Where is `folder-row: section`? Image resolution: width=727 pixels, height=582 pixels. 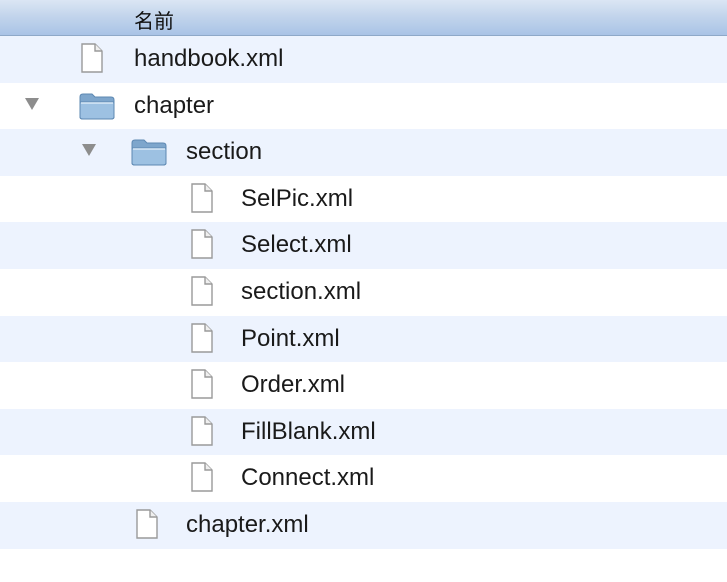
folder-row: section is located at coordinates (363, 152).